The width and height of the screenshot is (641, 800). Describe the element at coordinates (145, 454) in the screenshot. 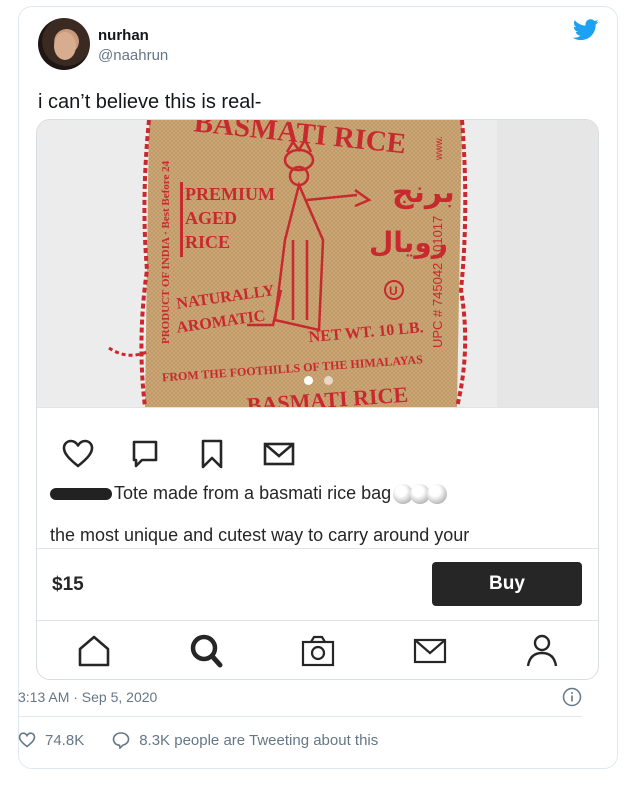

I see `comment-icon` at that location.